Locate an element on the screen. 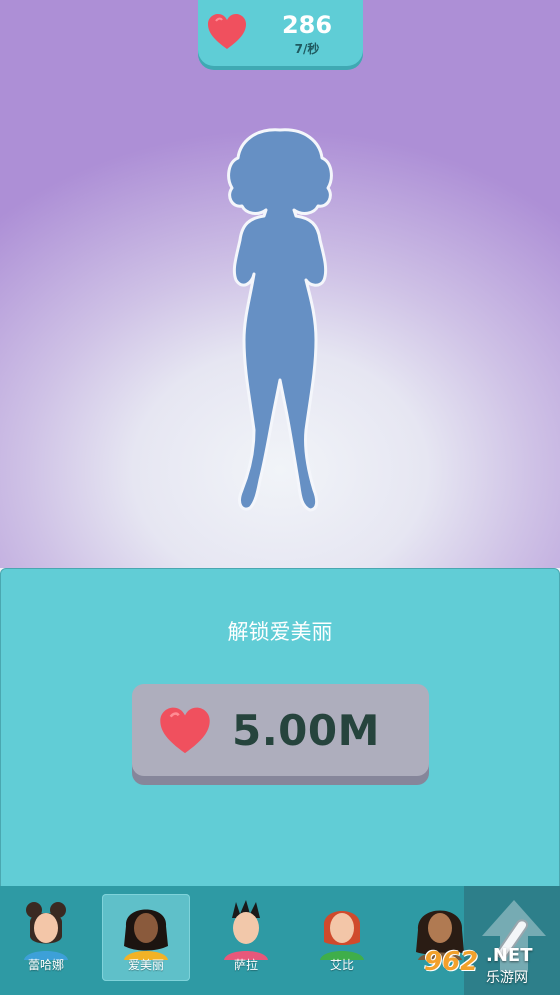 The height and width of the screenshot is (995, 560). unlock-title: 解锁爱美丽 is located at coordinates (280, 632).